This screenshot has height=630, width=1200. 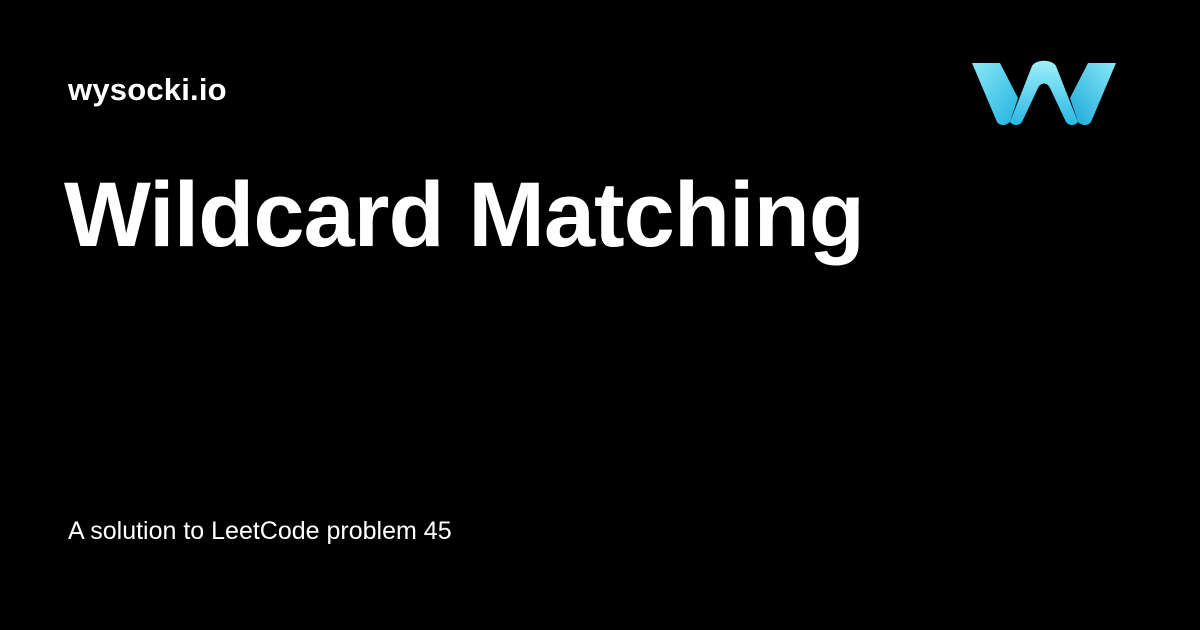 What do you see at coordinates (260, 531) in the screenshot?
I see `page-subtitle: A solution to LeetCode problem 45` at bounding box center [260, 531].